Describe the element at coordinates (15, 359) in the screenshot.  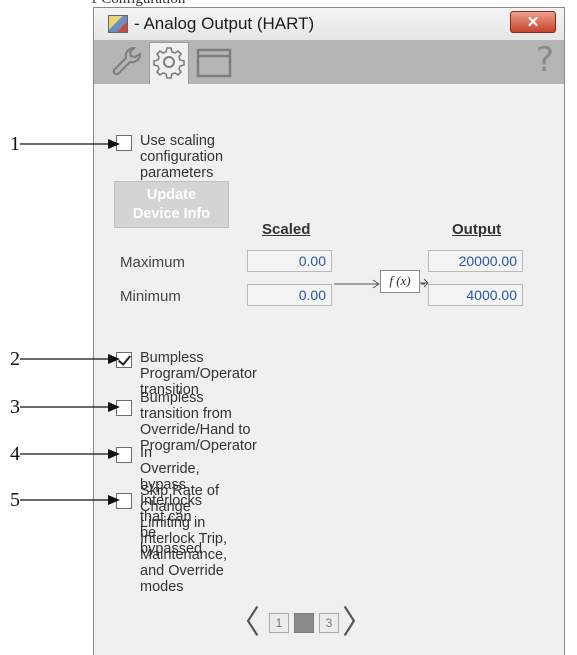
I see `callout-2-number: 2` at that location.